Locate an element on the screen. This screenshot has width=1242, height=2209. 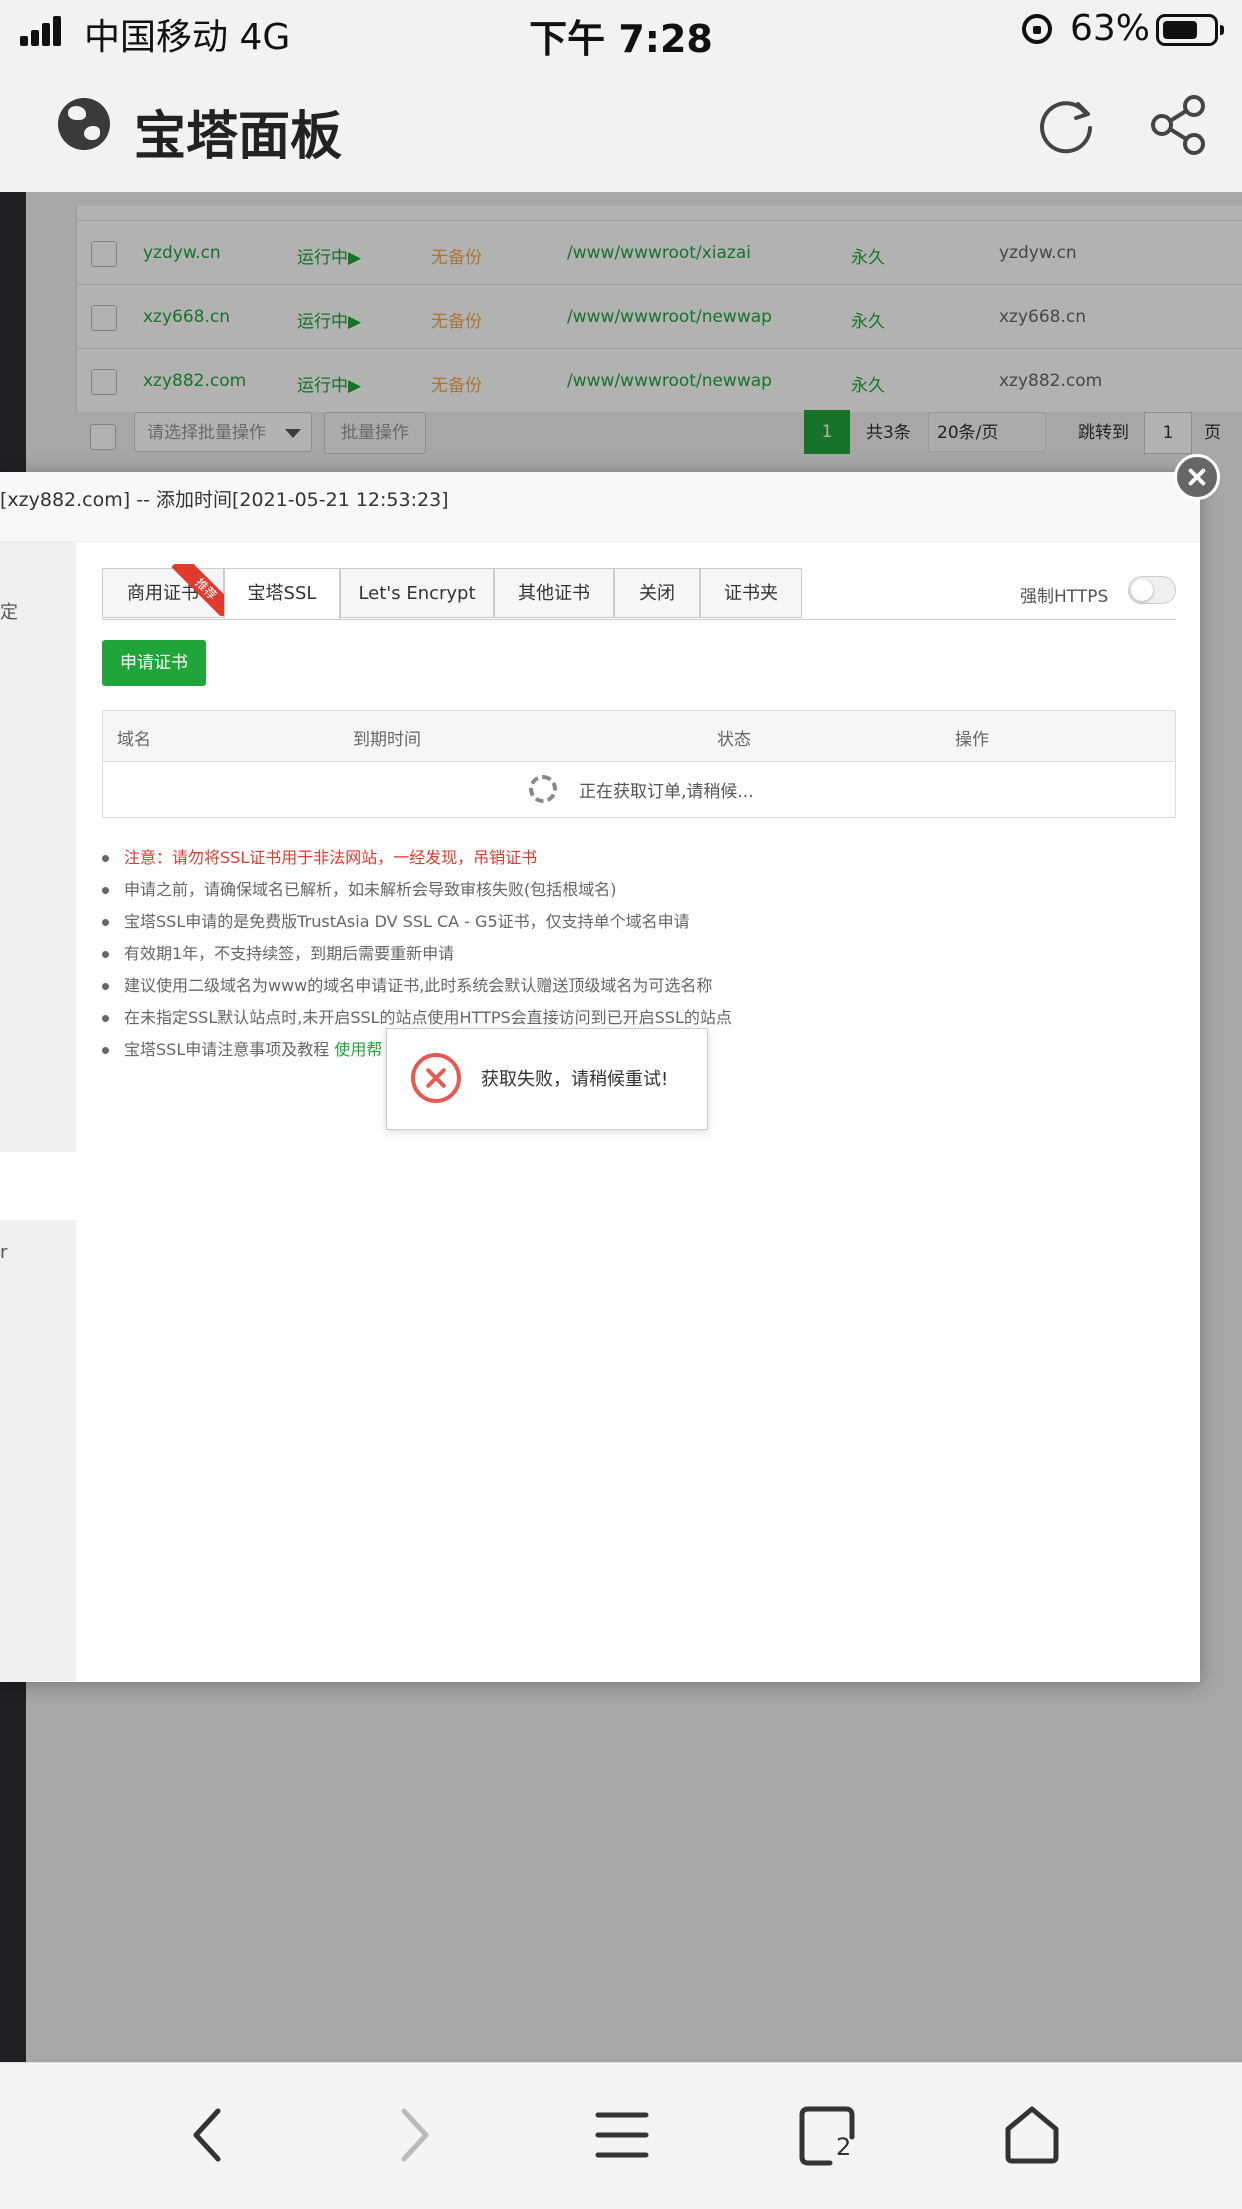
nav-item-fragment: r is located at coordinates (3, 1252).